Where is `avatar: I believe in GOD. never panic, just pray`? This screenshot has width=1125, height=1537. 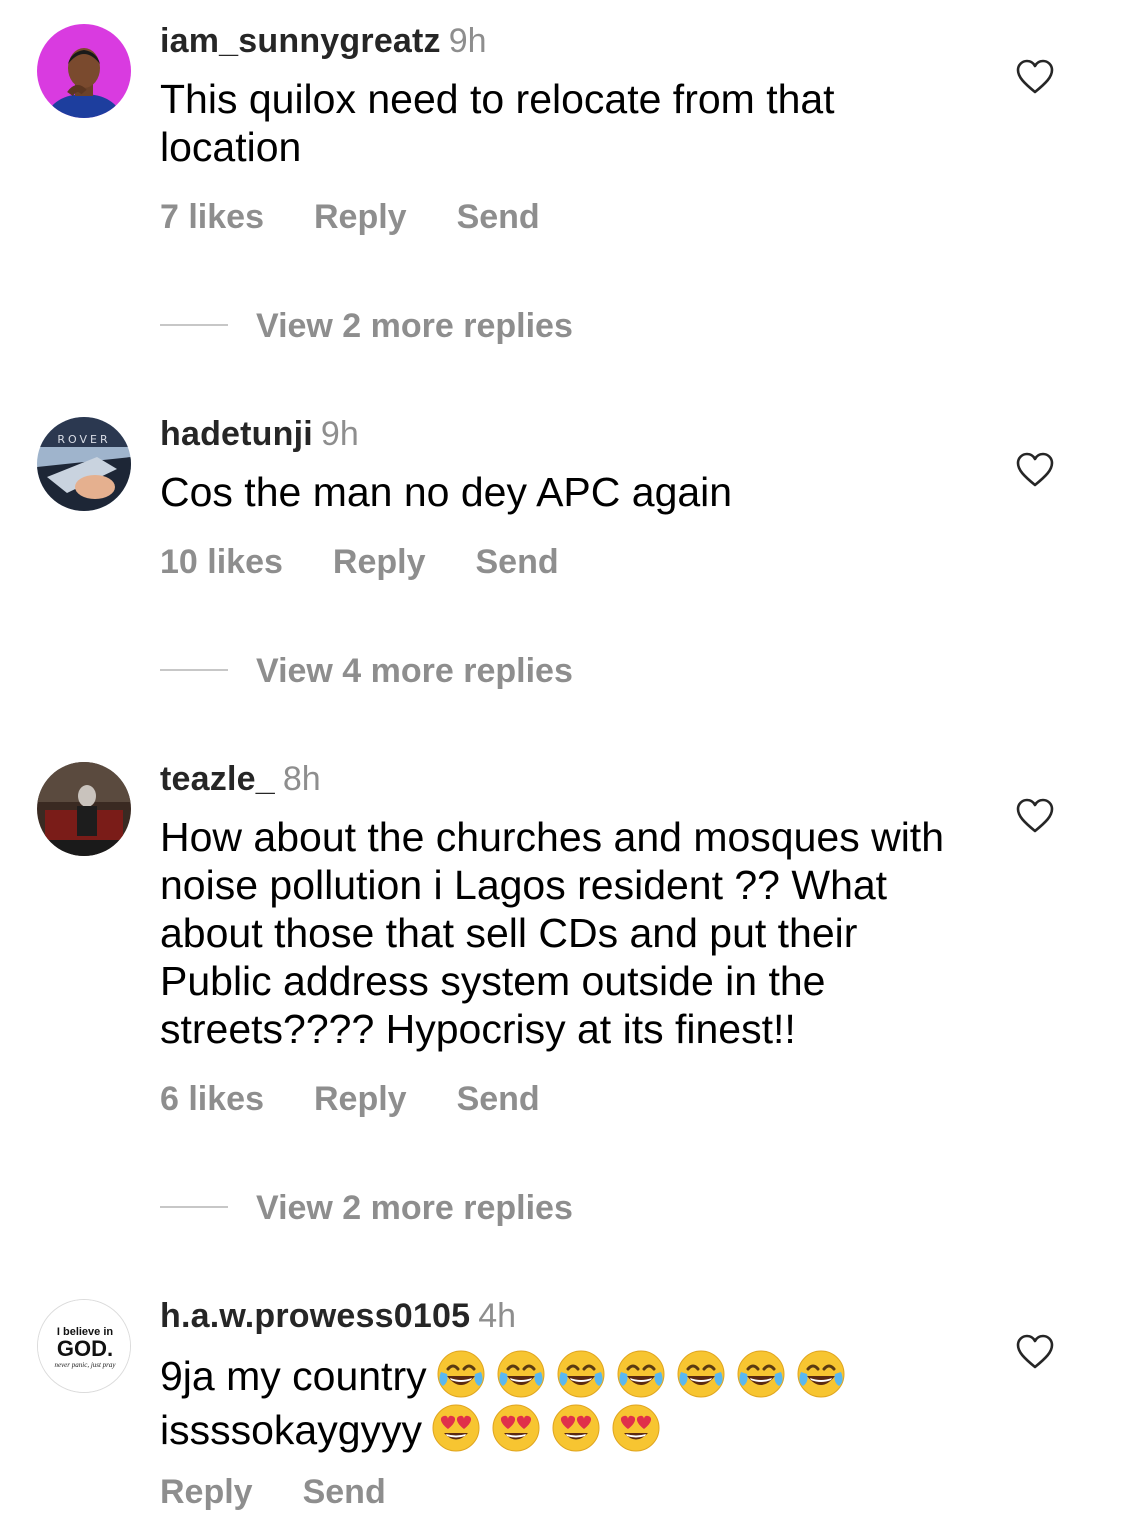 avatar: I believe in GOD. never panic, just pray is located at coordinates (84, 1346).